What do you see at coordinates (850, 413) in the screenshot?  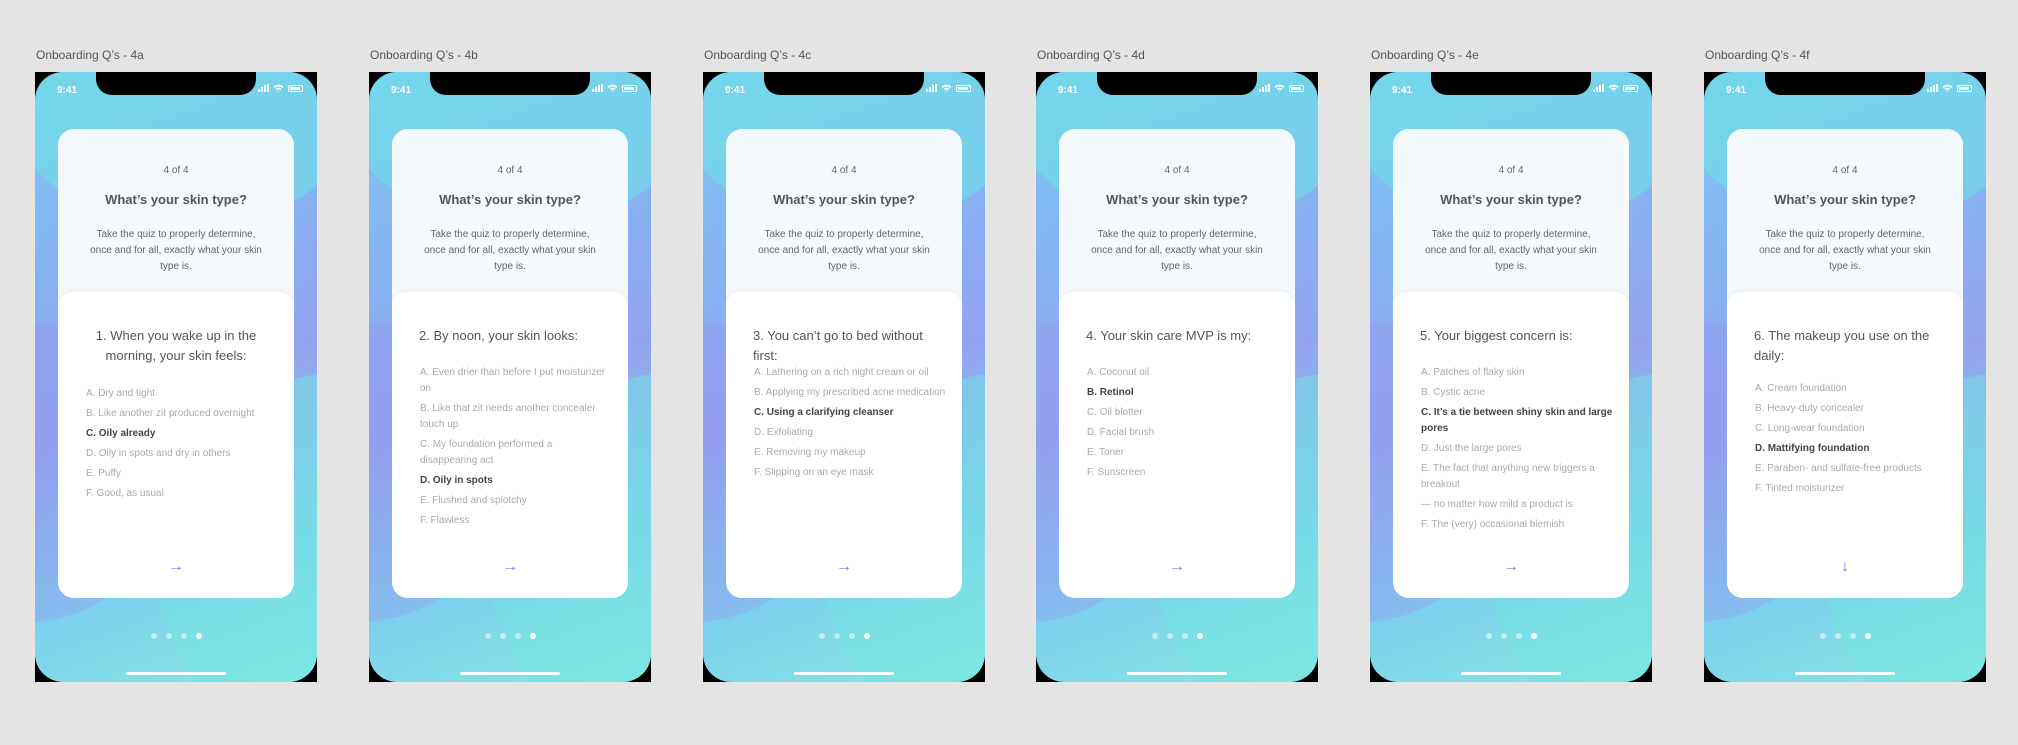 I see `answer-option: C. Using a clarifying cleanser` at bounding box center [850, 413].